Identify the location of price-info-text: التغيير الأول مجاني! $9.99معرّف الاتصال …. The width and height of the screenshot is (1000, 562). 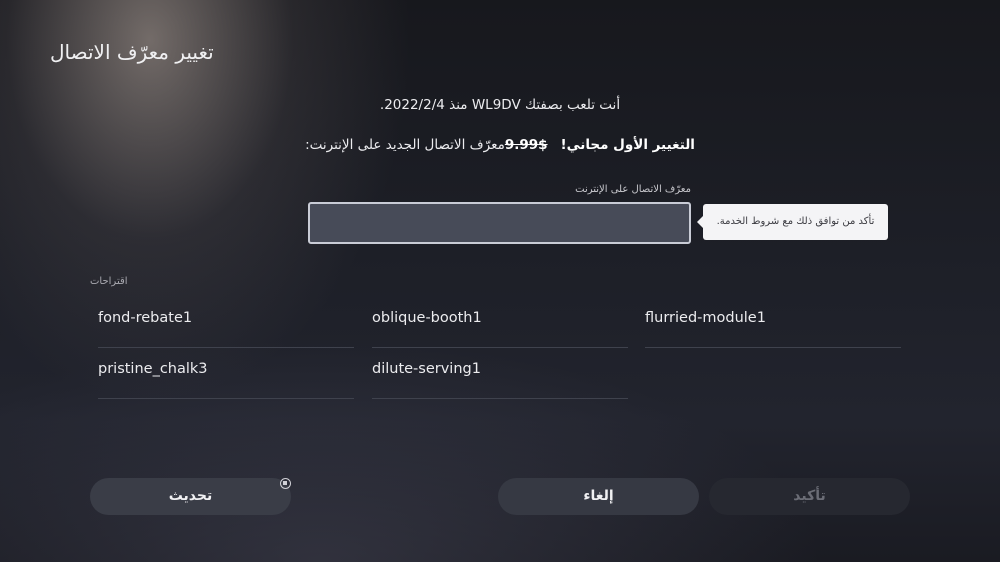
(500, 145).